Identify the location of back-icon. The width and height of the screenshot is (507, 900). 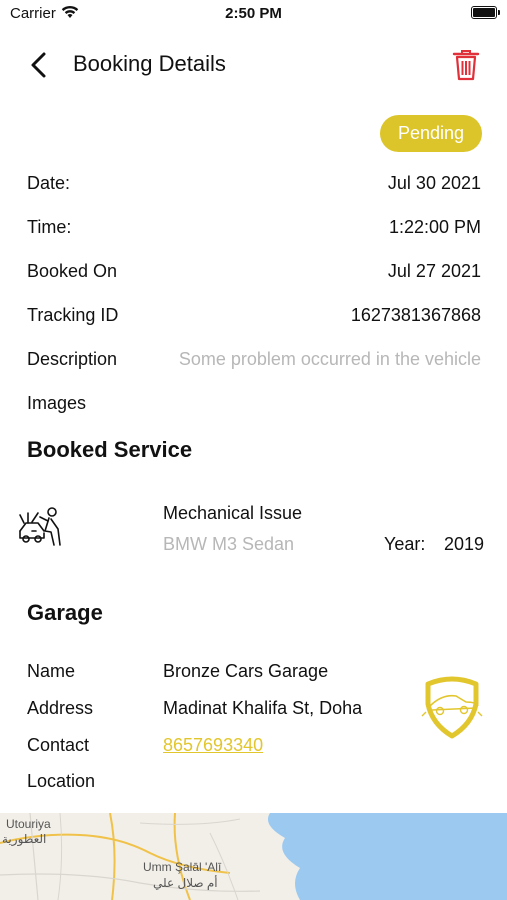
(39, 65).